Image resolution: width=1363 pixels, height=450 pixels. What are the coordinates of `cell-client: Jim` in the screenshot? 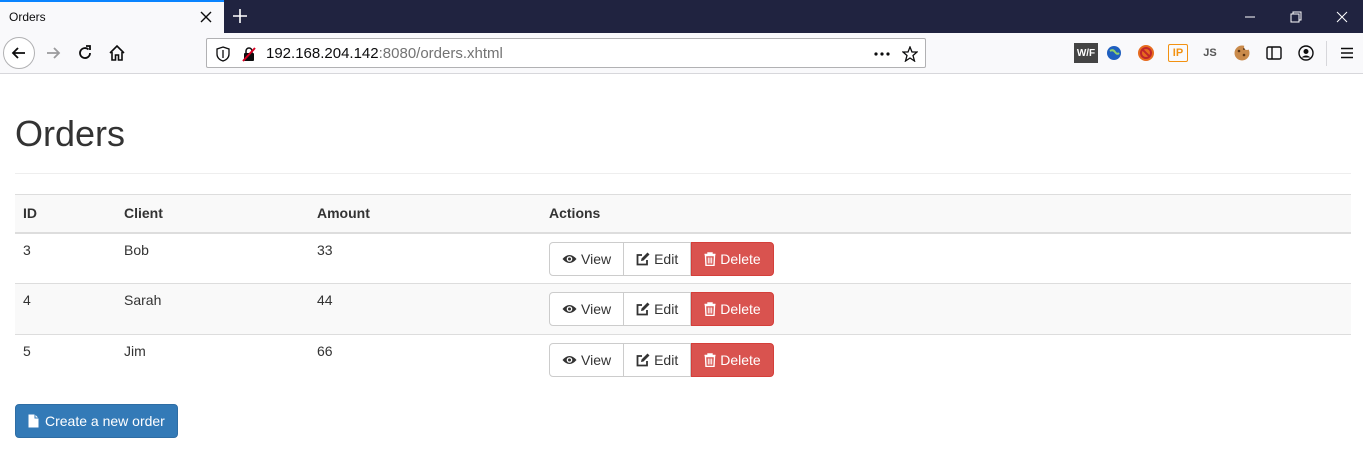 It's located at (212, 360).